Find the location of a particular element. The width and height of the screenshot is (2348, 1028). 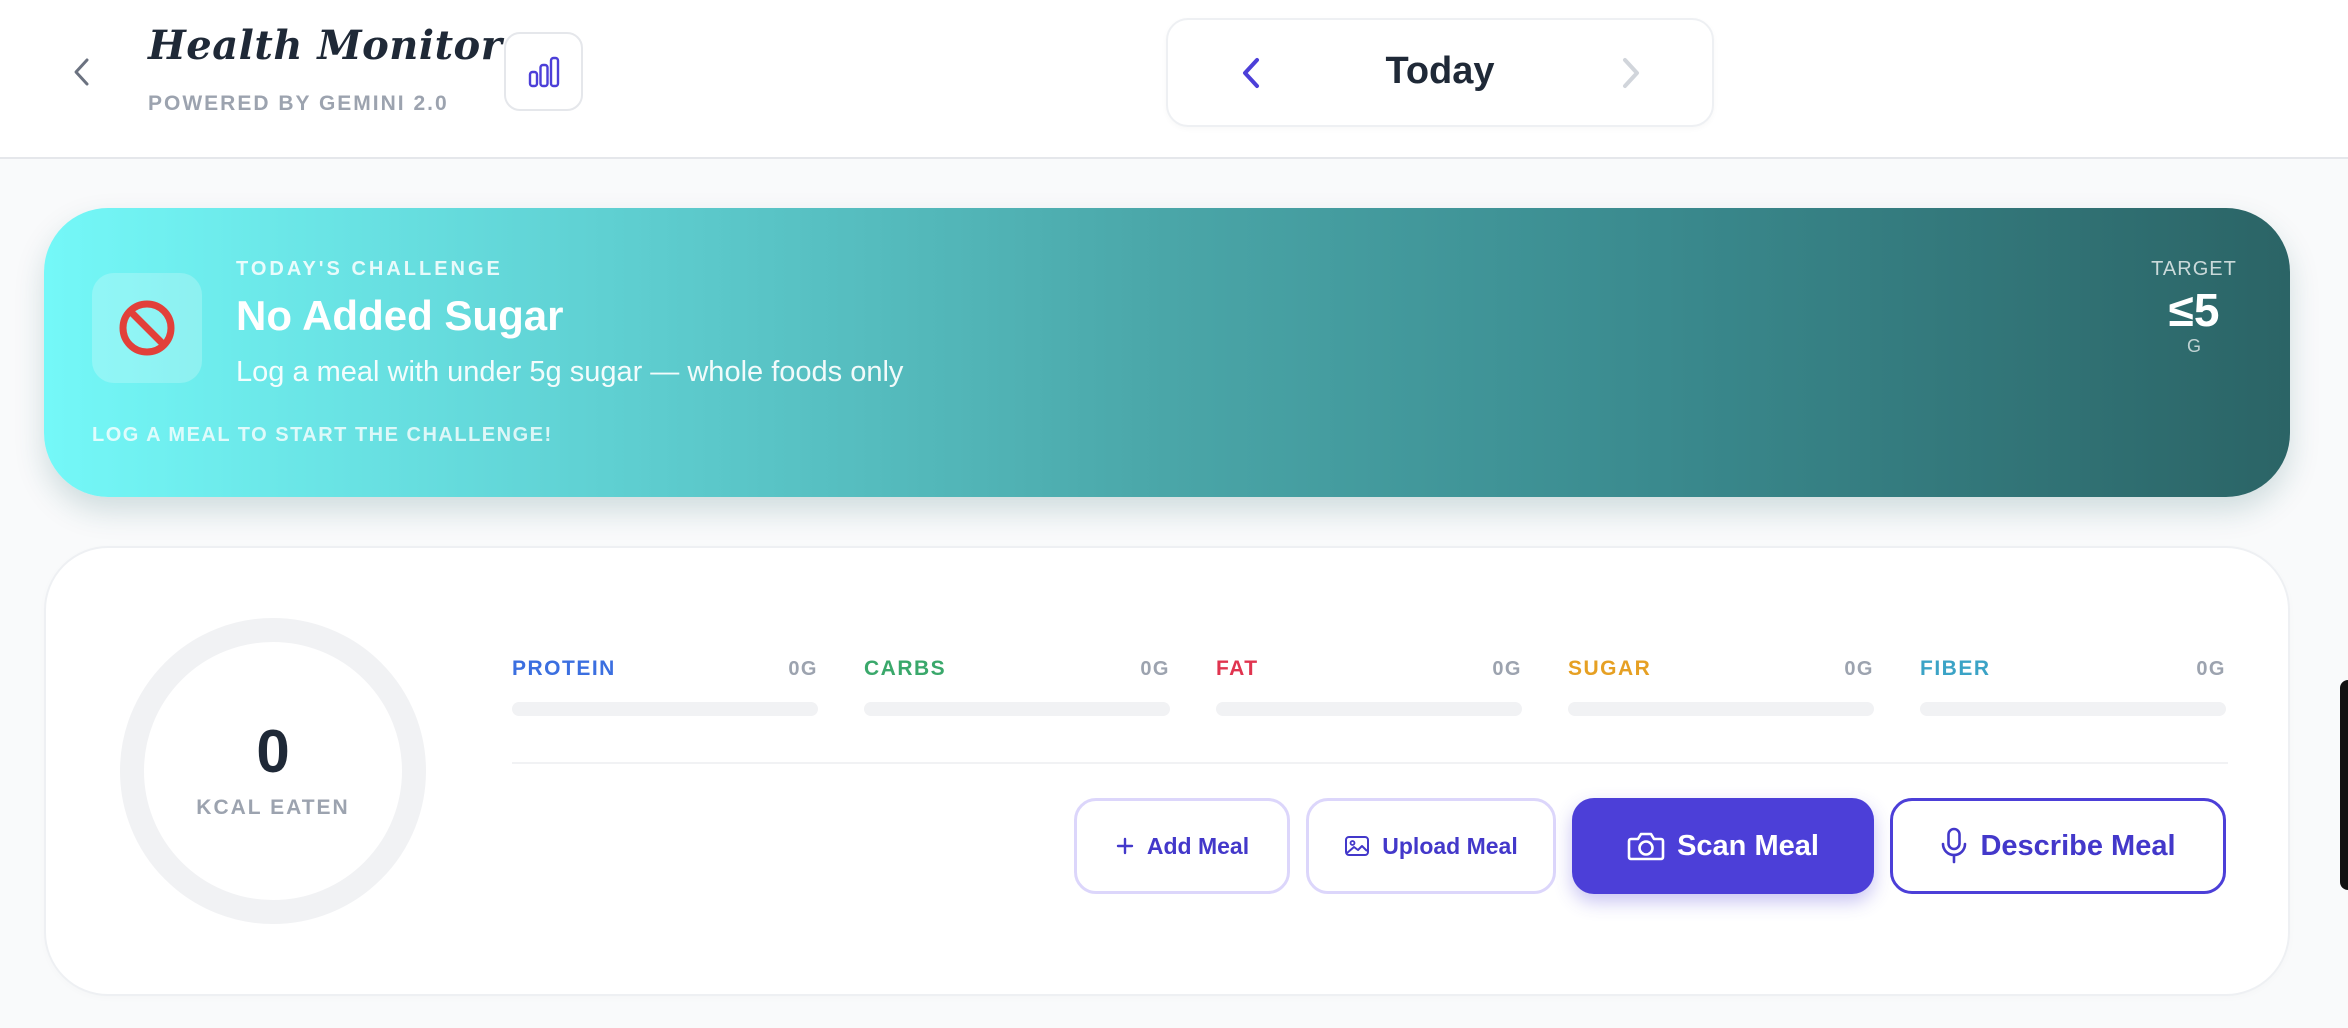

scan-meal-button: Scan Meal is located at coordinates (1723, 846).